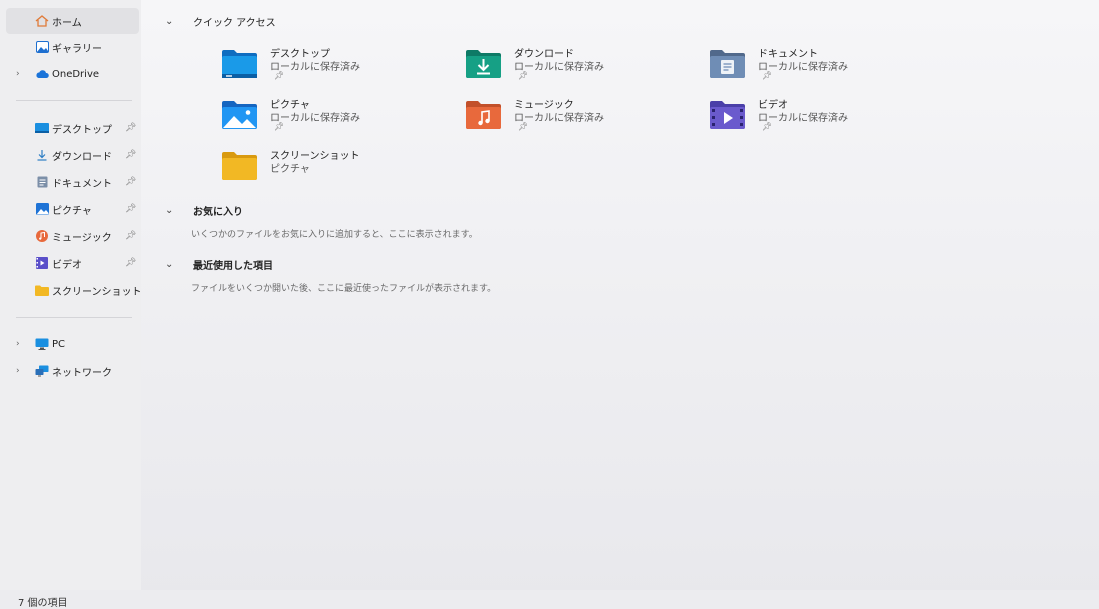  Describe the element at coordinates (42, 74) in the screenshot. I see `onedrive-cloud-icon` at that location.